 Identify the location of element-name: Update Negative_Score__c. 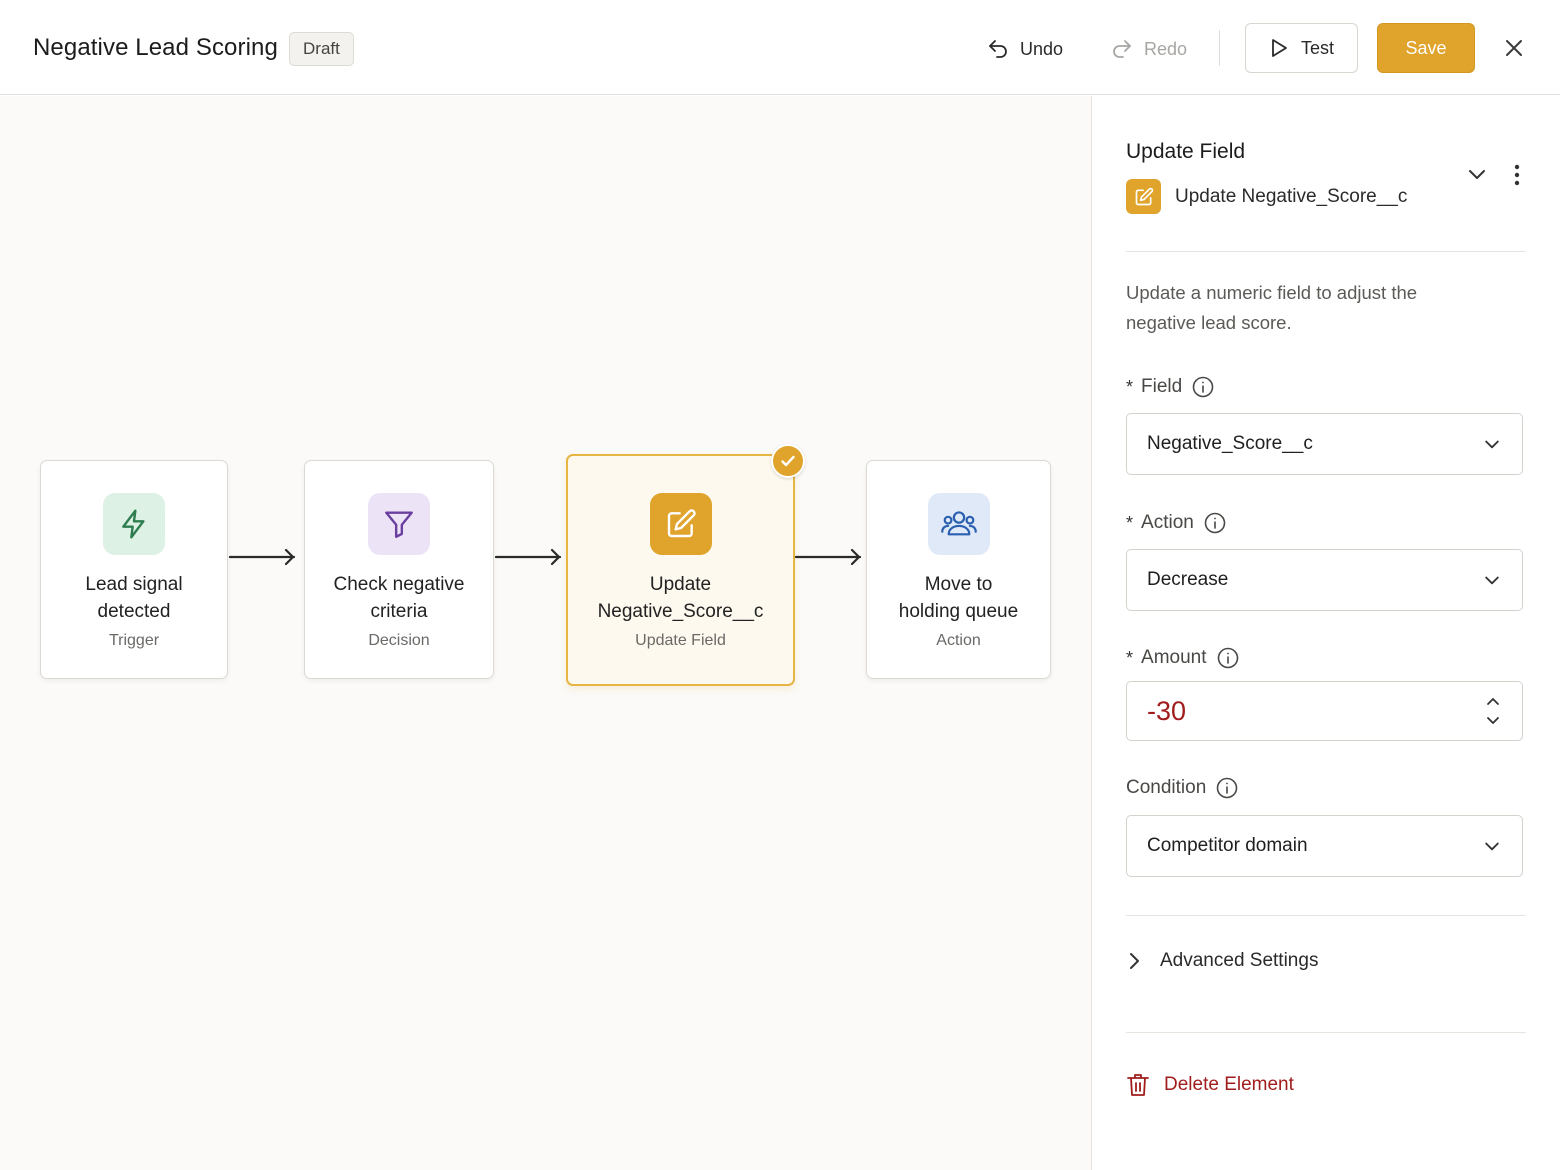
(1291, 196).